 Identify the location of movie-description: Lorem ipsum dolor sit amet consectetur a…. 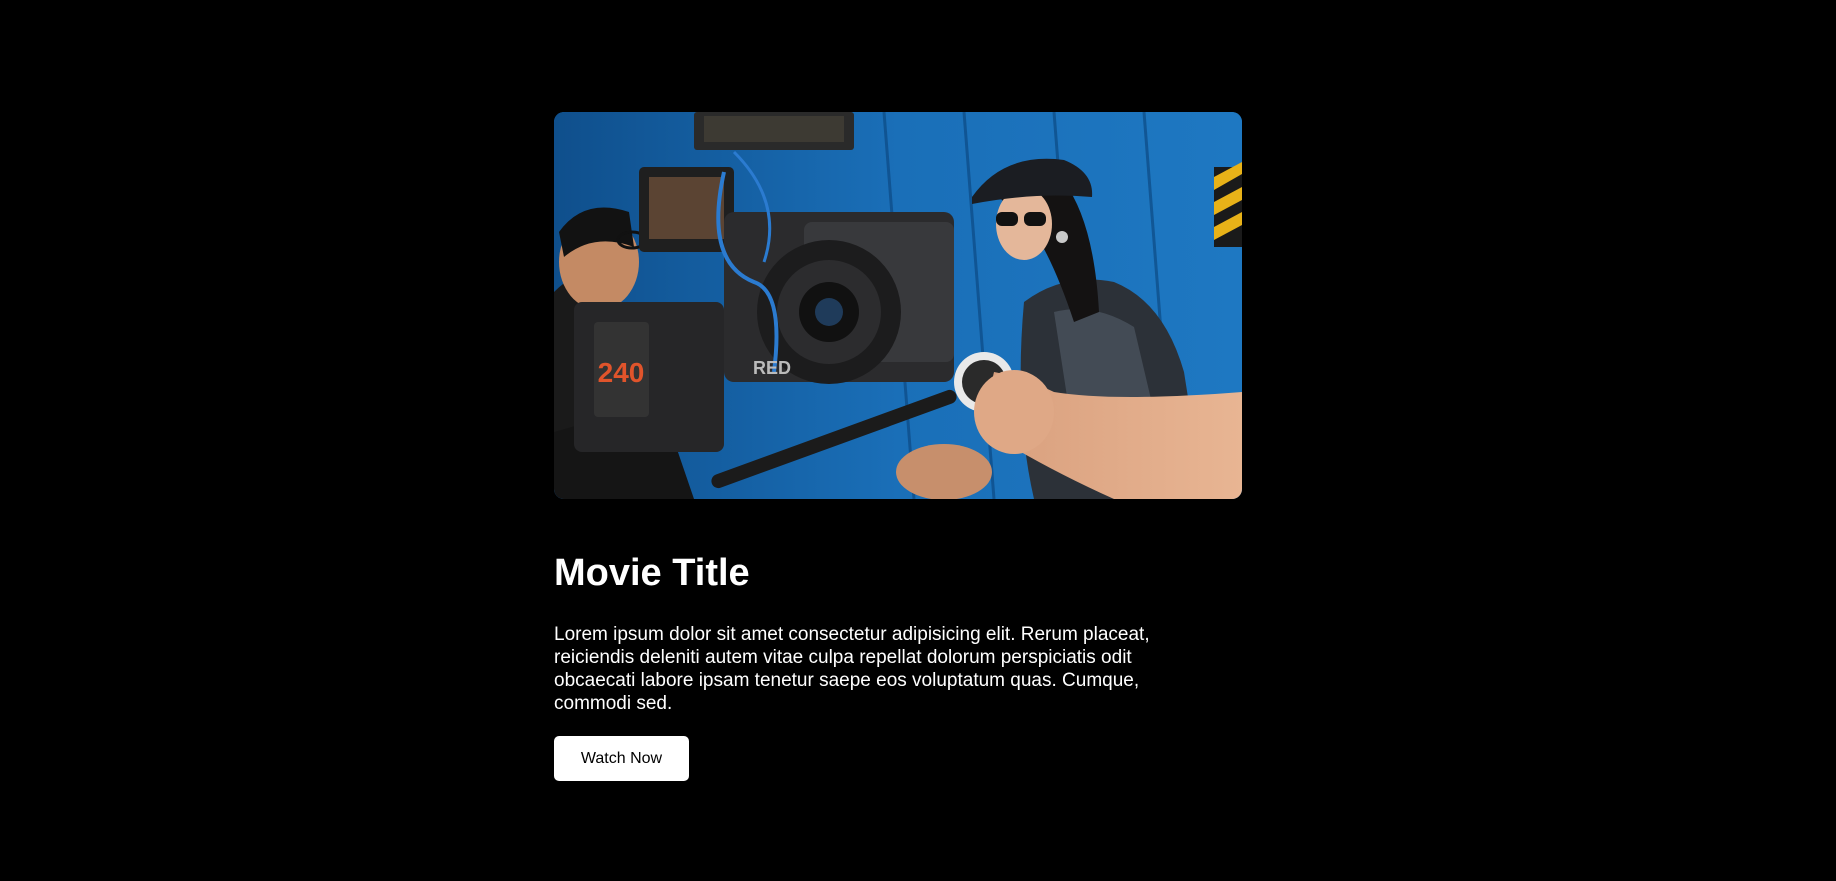
(852, 669).